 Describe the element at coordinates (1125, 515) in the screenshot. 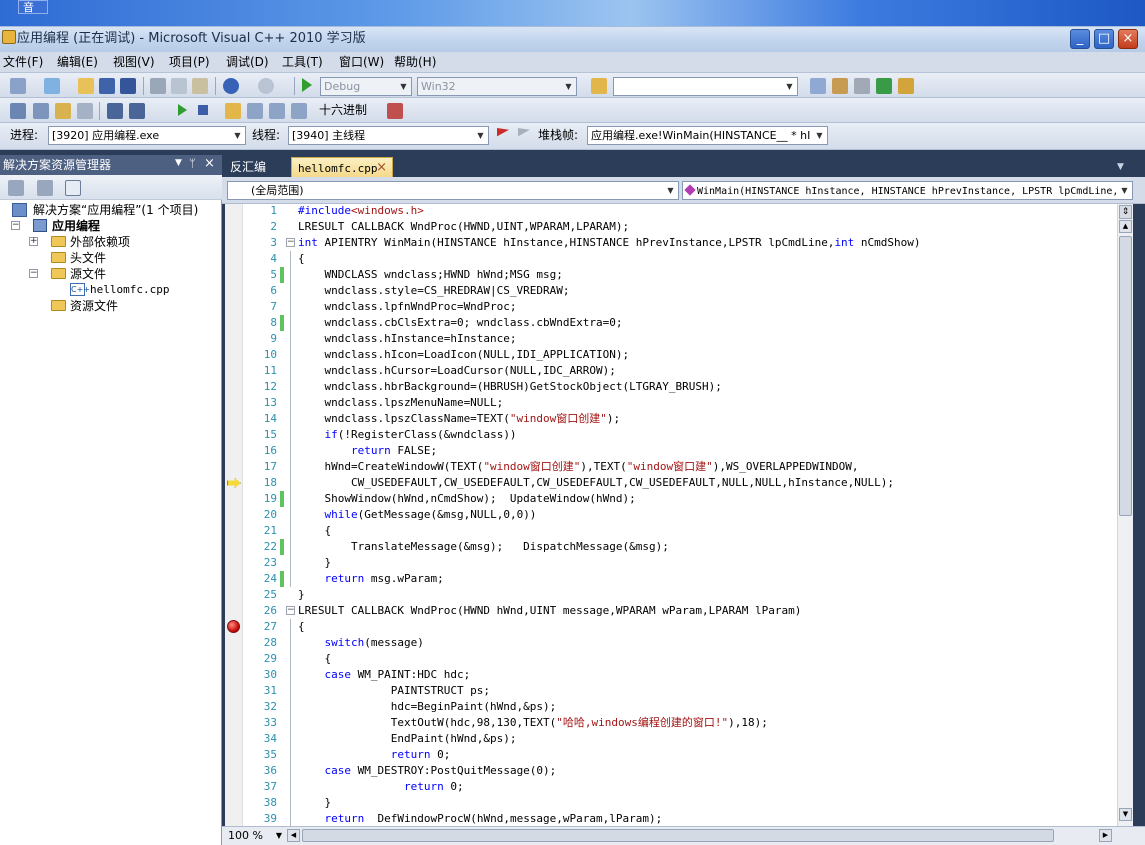

I see `vertical-scrollbar: ⇕ ▲ ▼` at that location.